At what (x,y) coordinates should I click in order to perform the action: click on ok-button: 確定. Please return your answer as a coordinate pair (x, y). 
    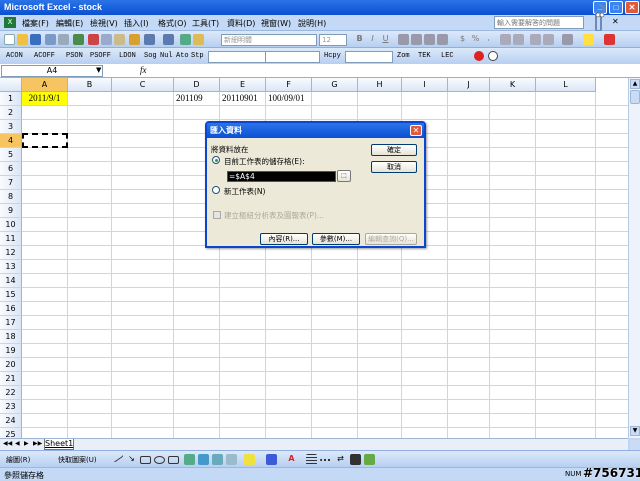
    Looking at the image, I should click on (394, 150).